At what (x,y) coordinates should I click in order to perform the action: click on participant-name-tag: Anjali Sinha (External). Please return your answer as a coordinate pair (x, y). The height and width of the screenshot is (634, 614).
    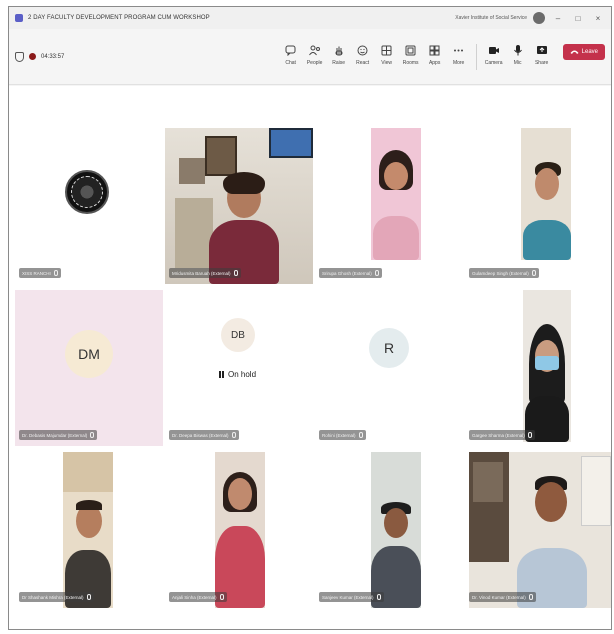
    Looking at the image, I should click on (198, 597).